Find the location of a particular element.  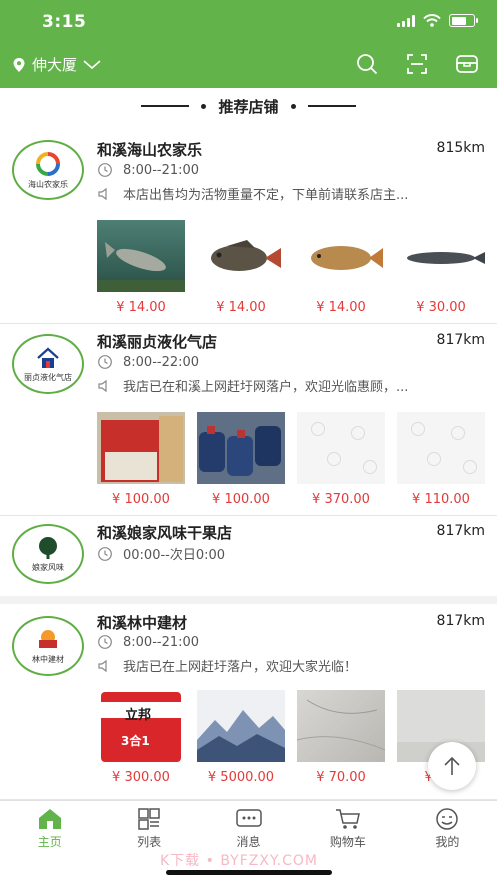

location-pin-icon is located at coordinates (19, 64).